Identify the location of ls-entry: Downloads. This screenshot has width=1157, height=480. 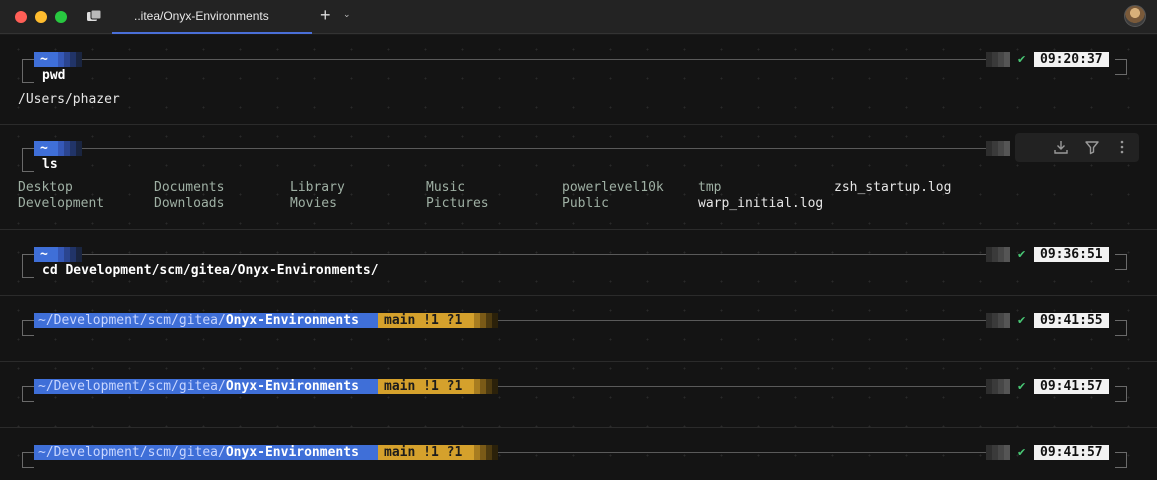
(189, 203).